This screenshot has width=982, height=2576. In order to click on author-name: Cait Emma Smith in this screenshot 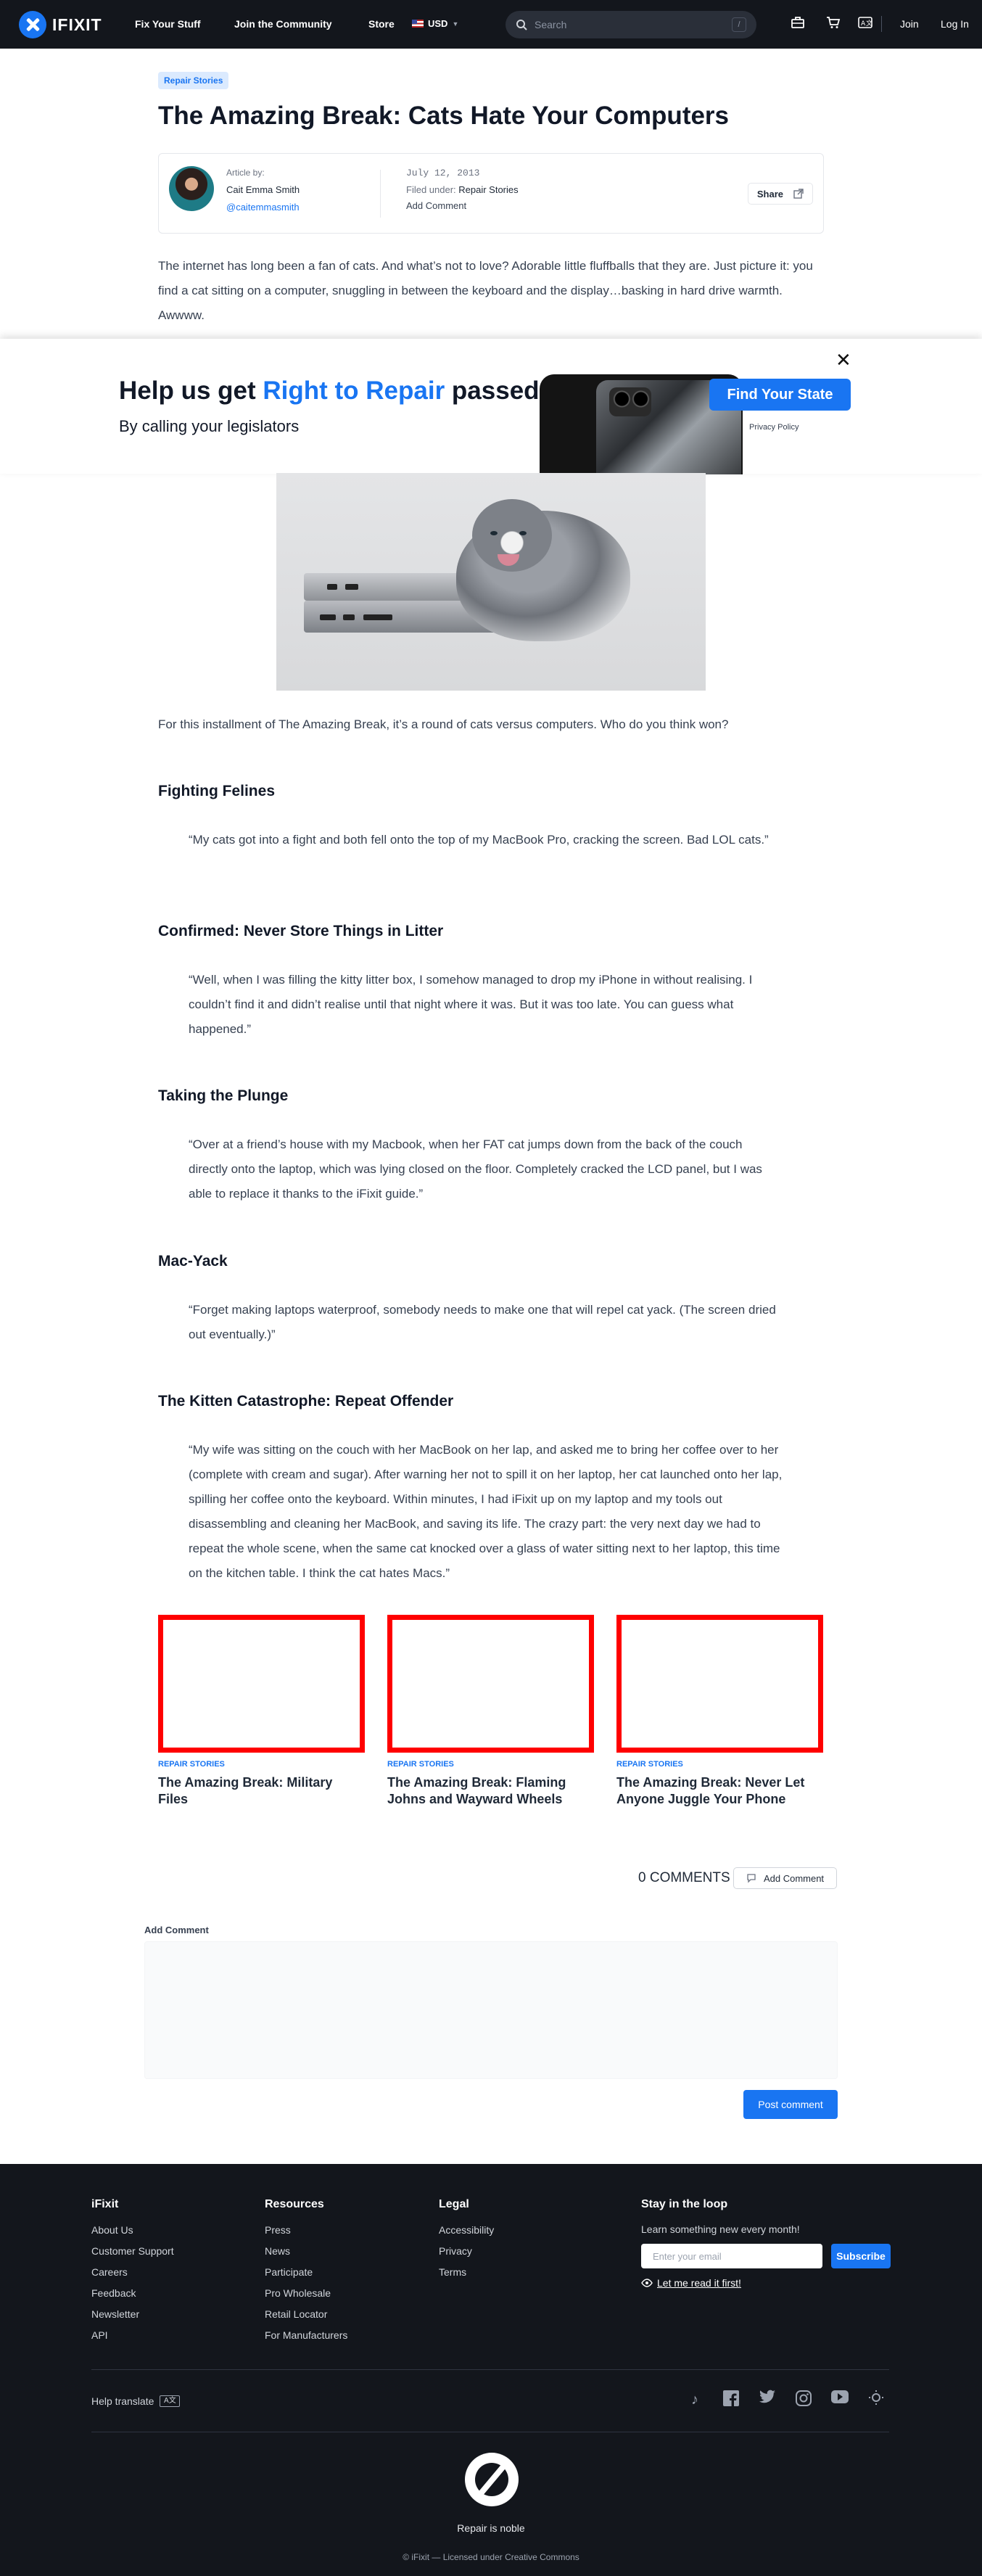, I will do `click(263, 189)`.